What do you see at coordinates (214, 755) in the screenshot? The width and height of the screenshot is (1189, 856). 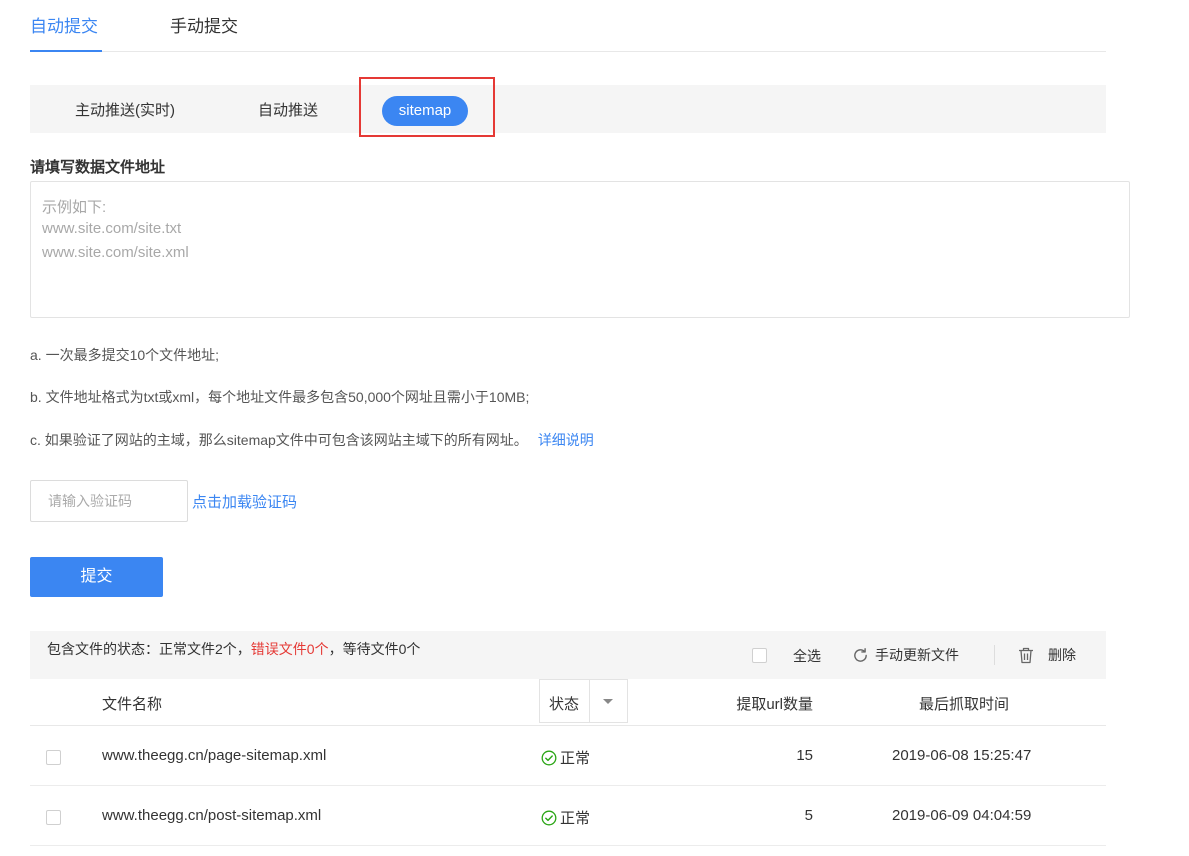 I see `row-file-name: www.theegg.cn/page-sitemap.xml` at bounding box center [214, 755].